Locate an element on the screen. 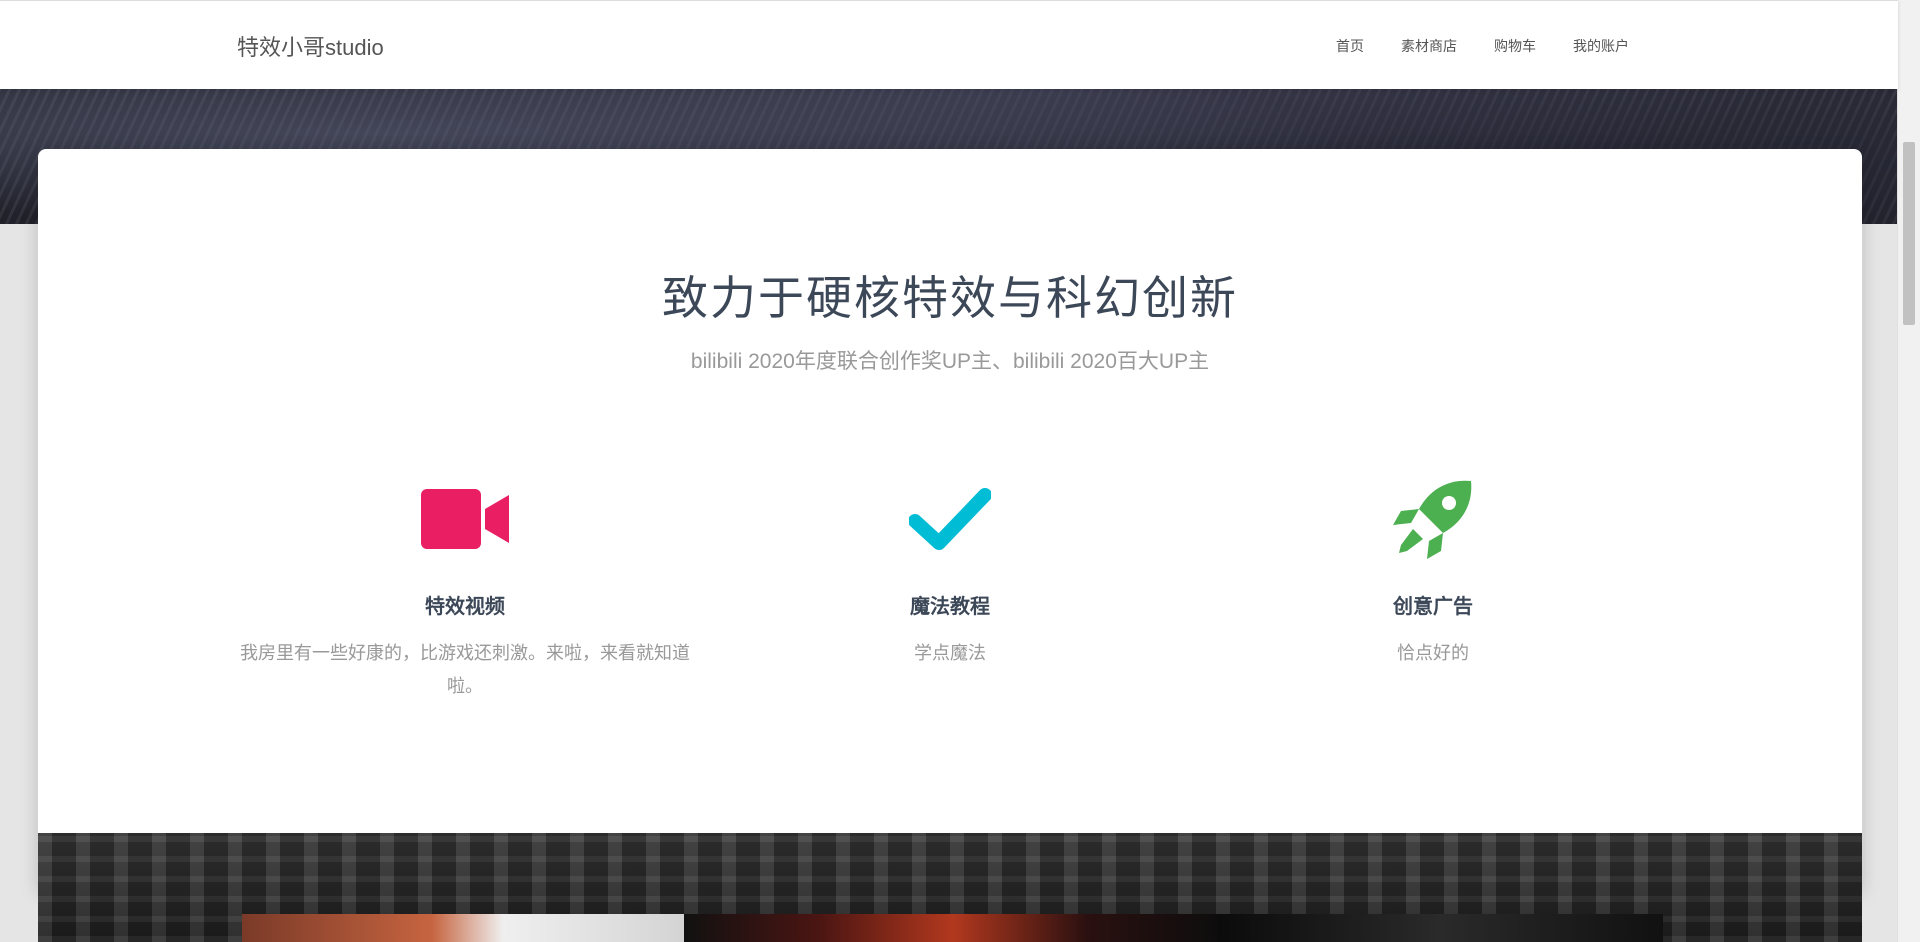 This screenshot has width=1920, height=942. checkmark-icon is located at coordinates (950, 519).